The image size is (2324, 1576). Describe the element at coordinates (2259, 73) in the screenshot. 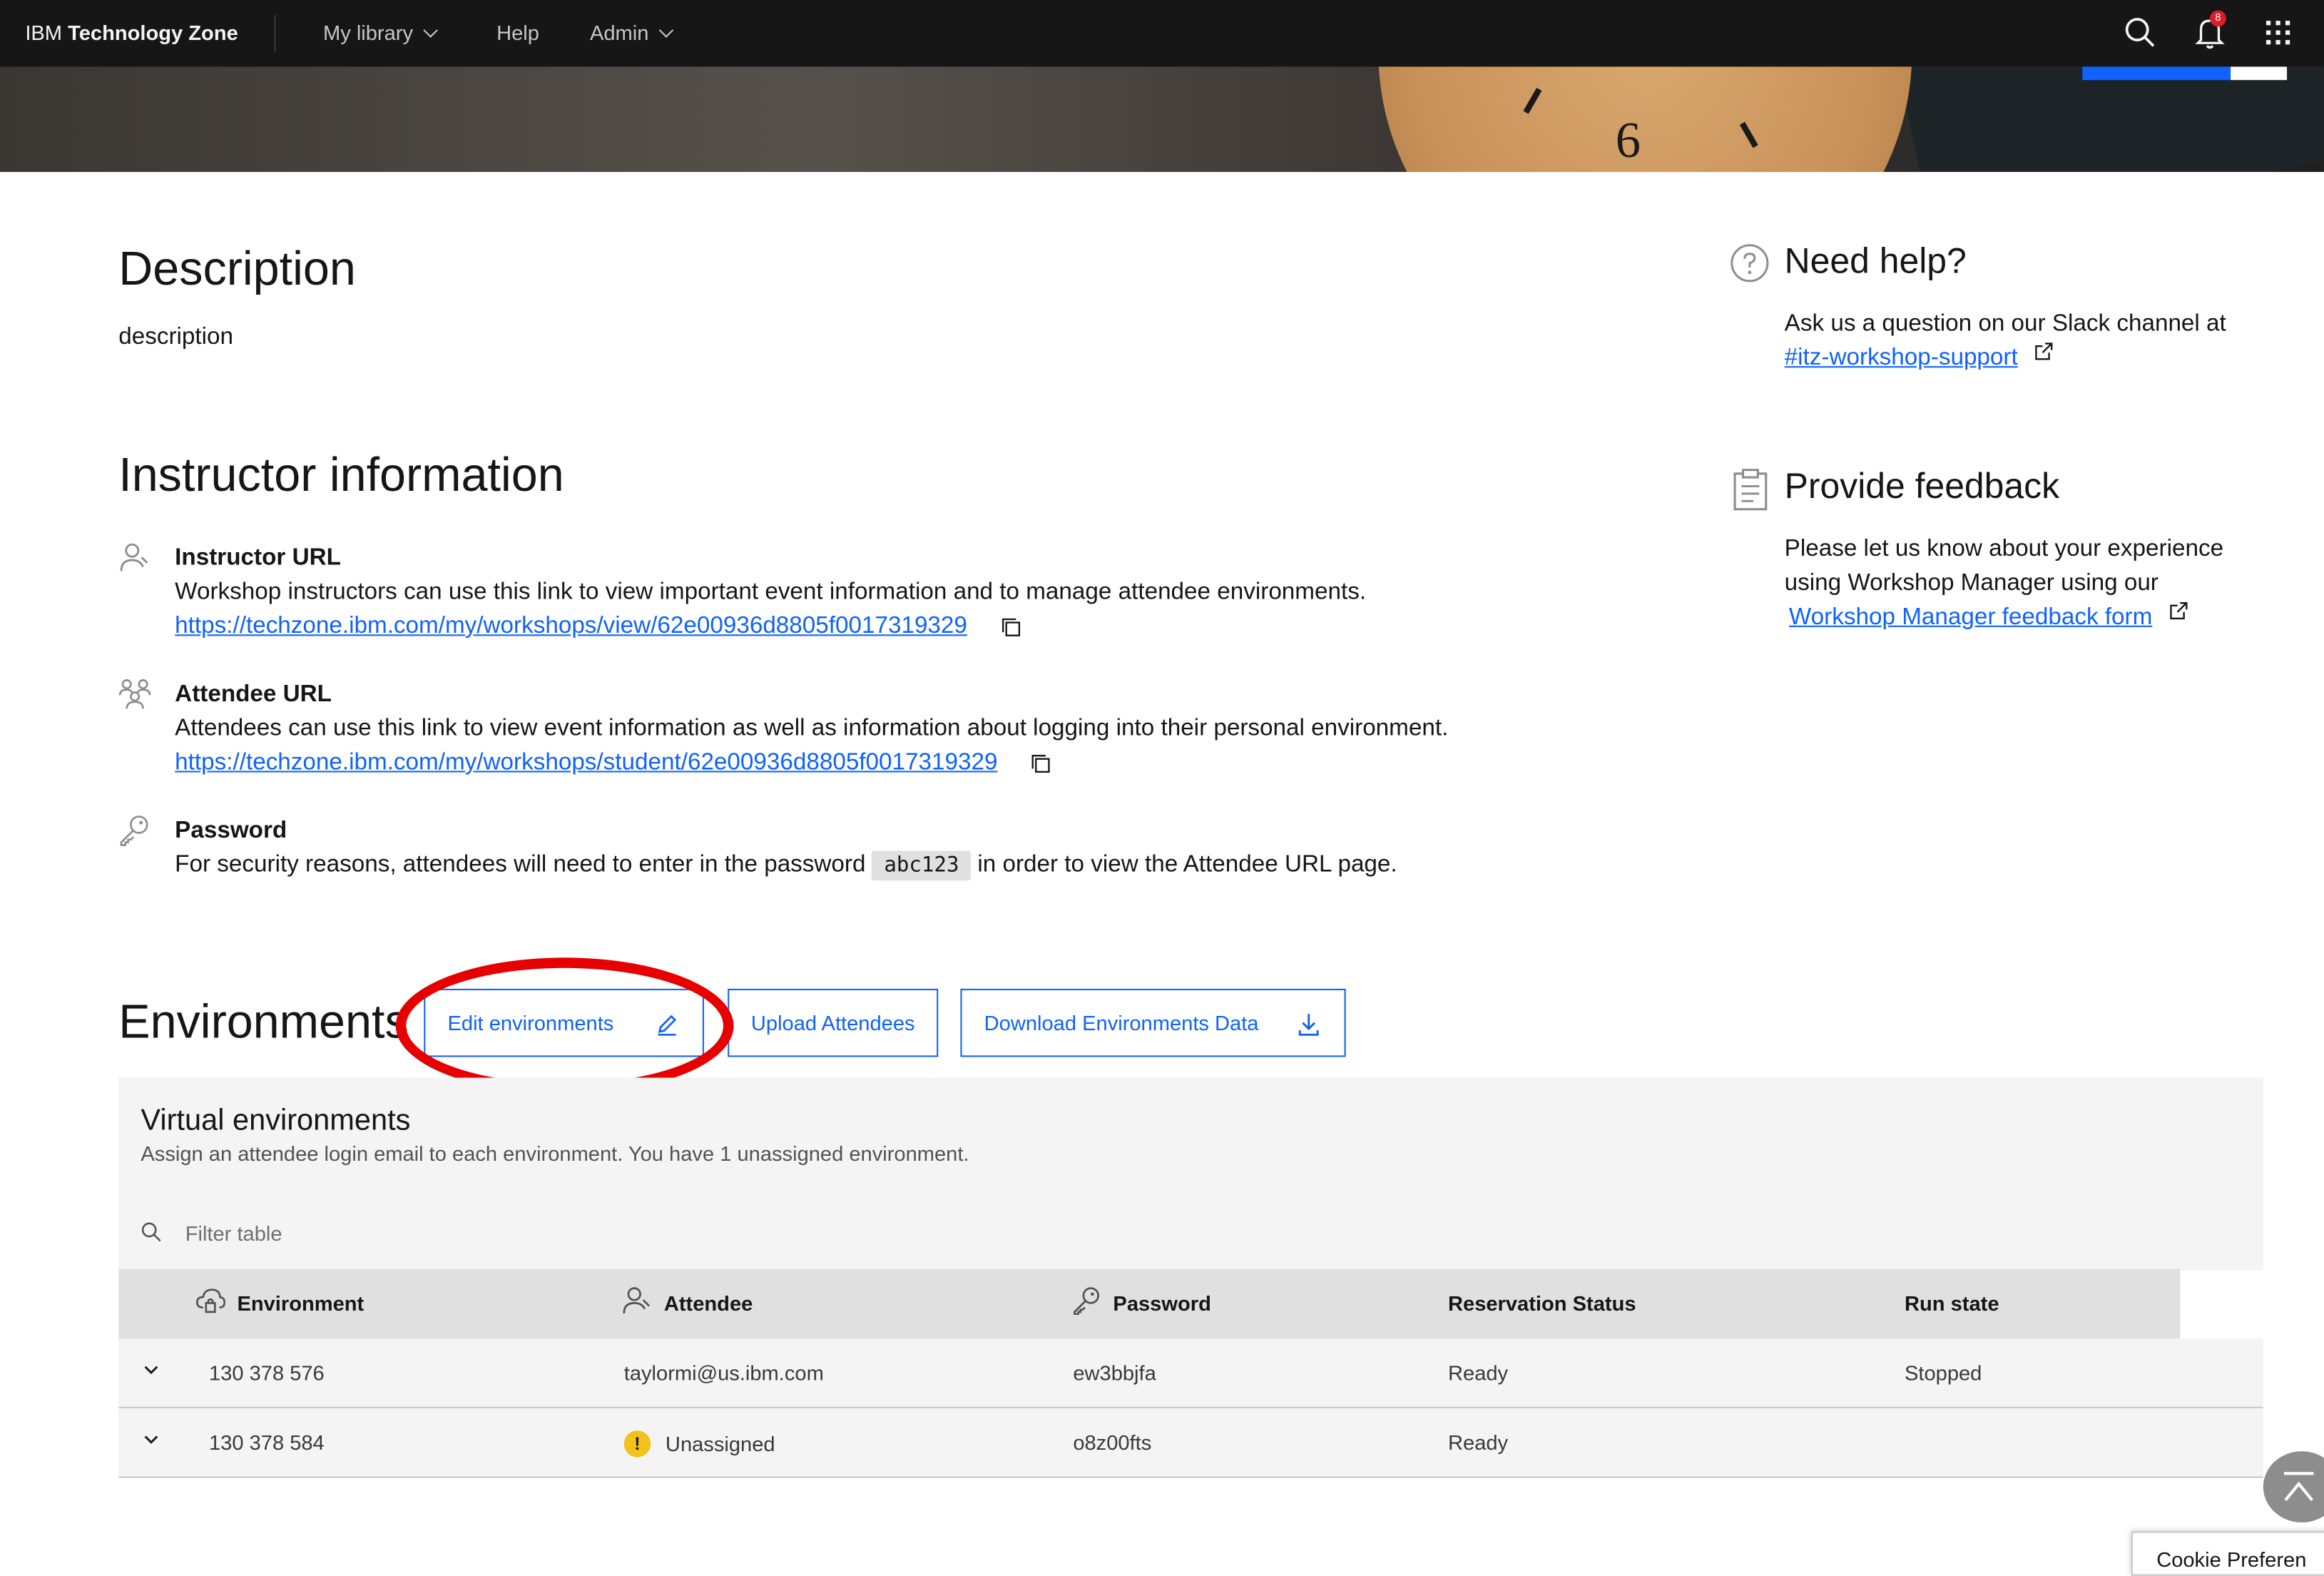

I see `banner-progress-track` at that location.